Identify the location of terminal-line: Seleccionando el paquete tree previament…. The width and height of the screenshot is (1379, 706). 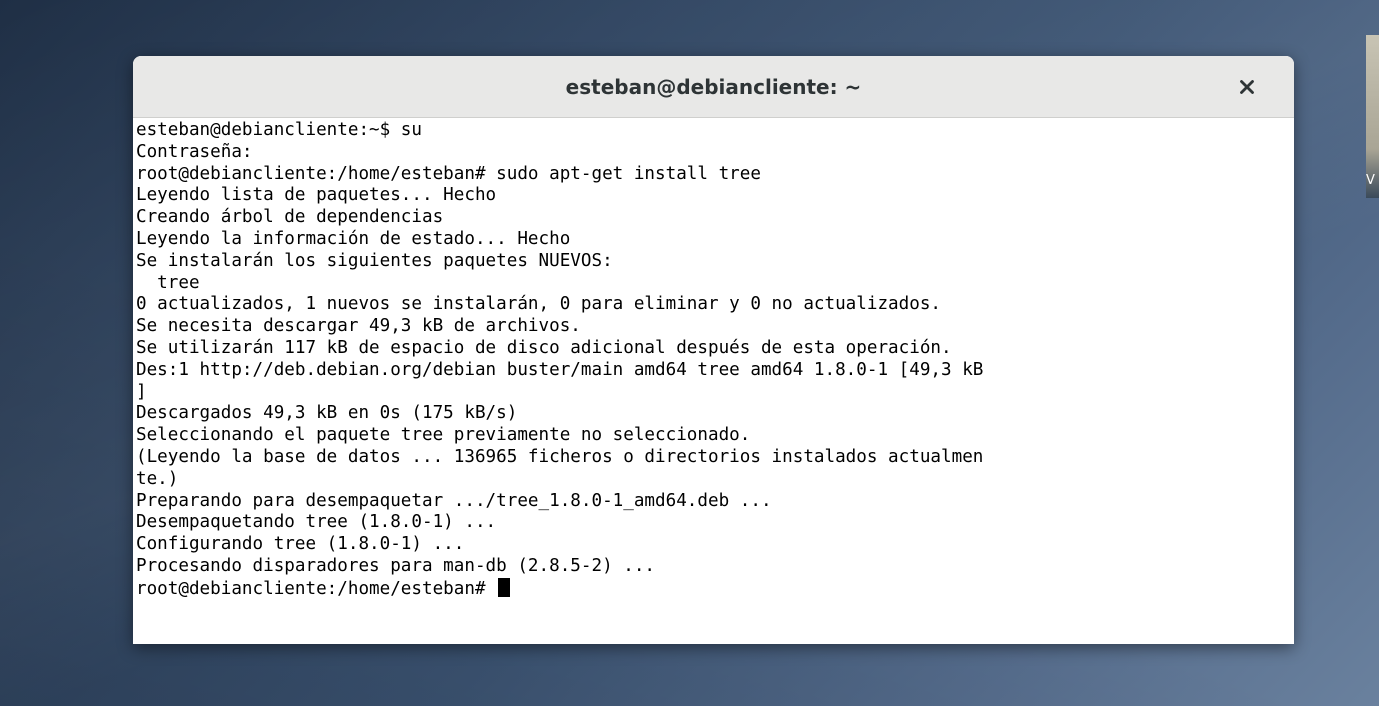
(443, 435).